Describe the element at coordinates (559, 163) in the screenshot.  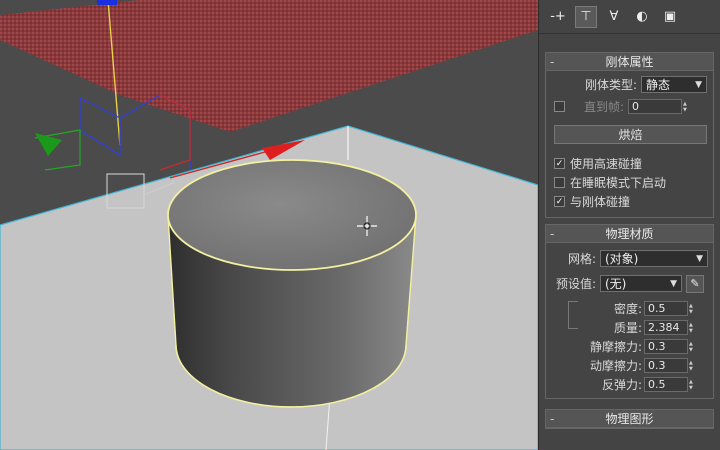
I see `high-speed-collision-checkbox: ✓` at that location.